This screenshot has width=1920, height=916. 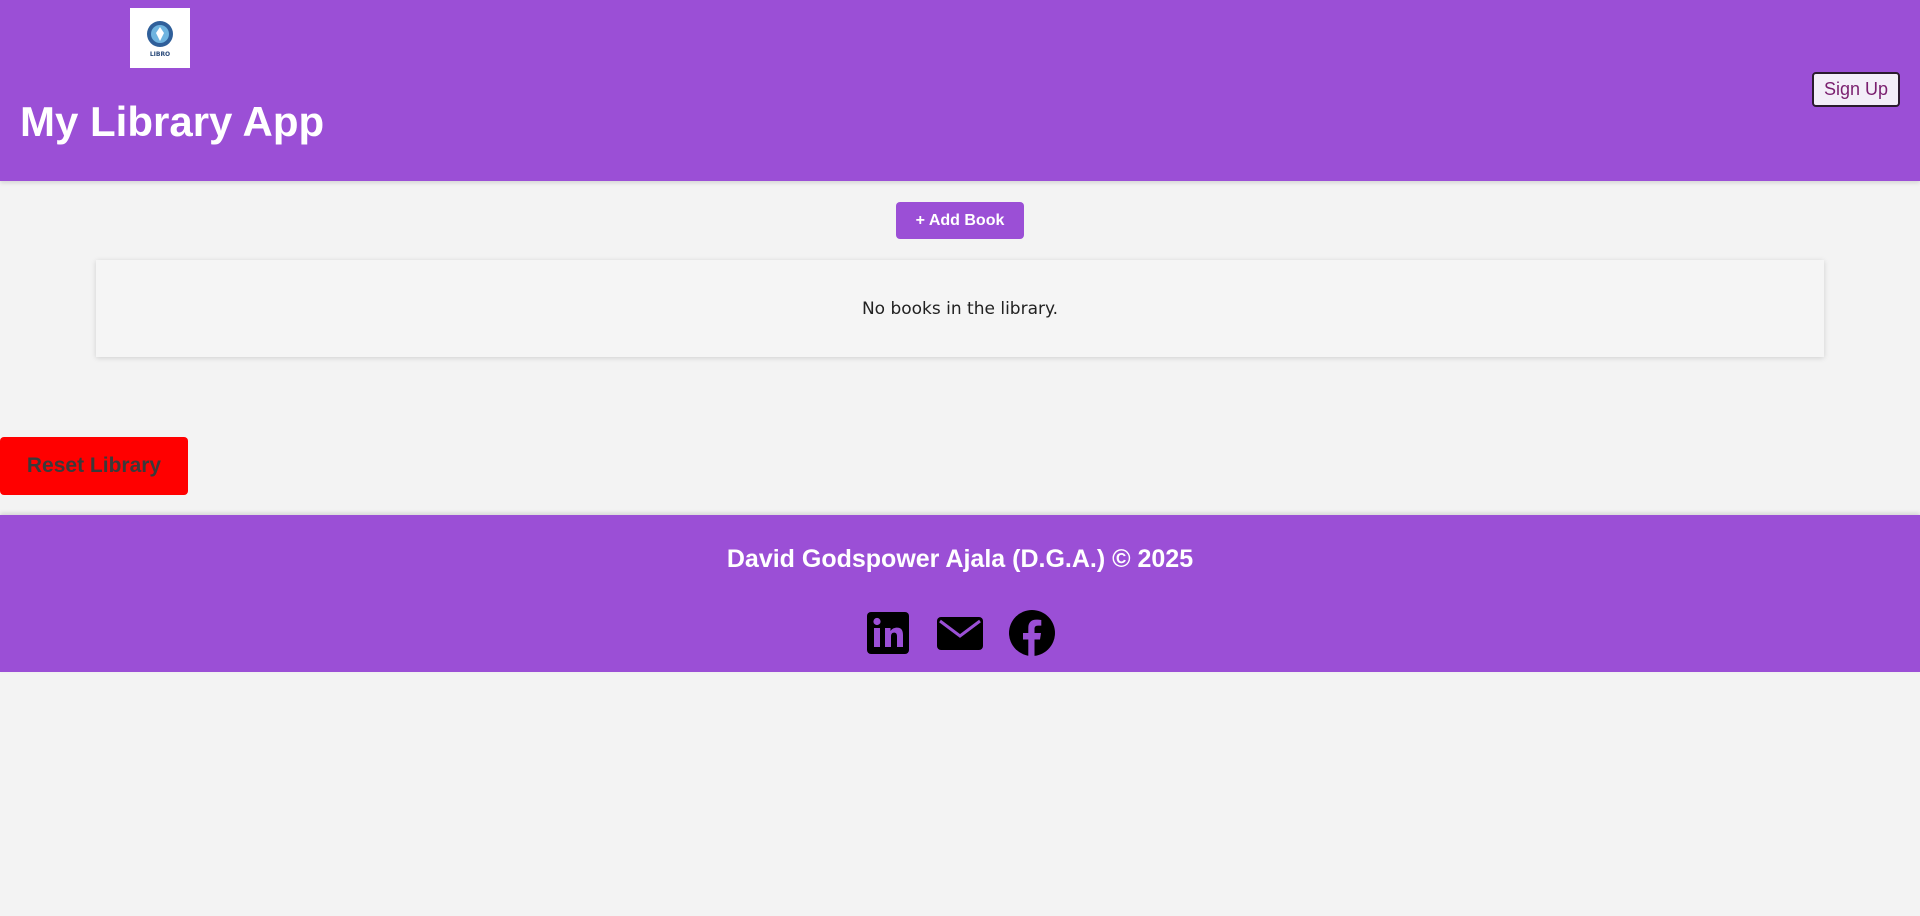 I want to click on email-icon, so click(x=960, y=633).